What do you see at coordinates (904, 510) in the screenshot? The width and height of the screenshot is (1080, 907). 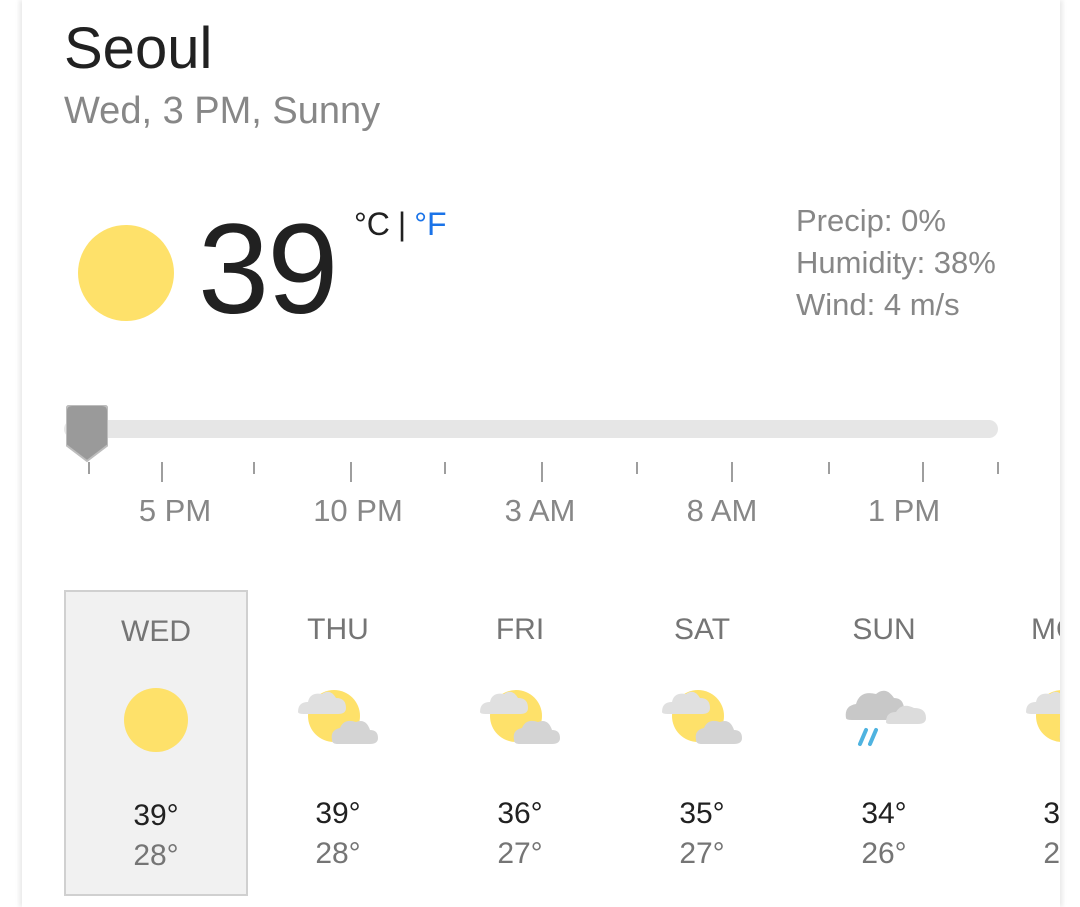 I see `time-label: 1 PM` at bounding box center [904, 510].